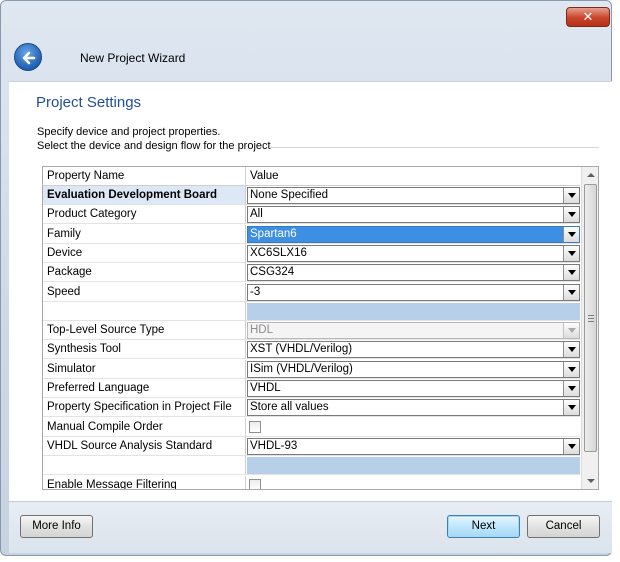 The height and width of the screenshot is (562, 620). I want to click on dropdown-value: VHDL-93, so click(274, 445).